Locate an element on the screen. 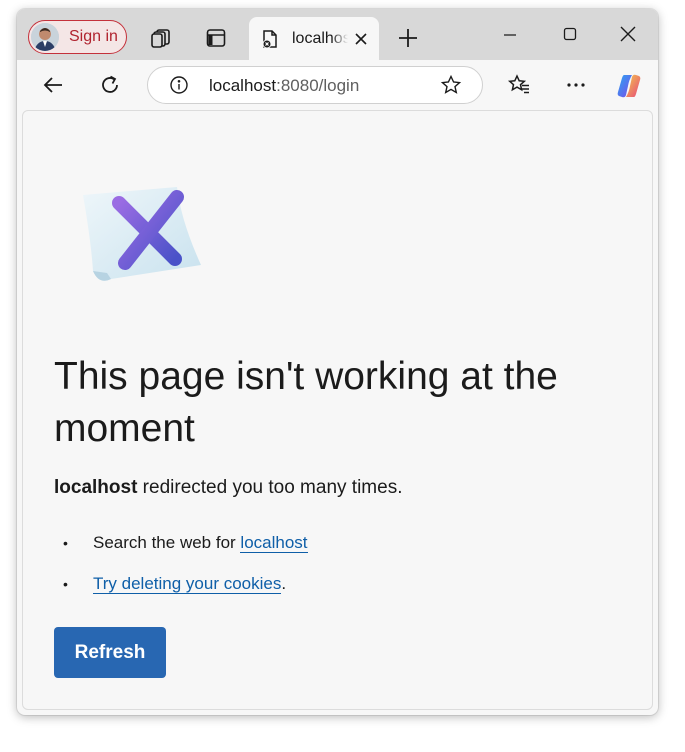 The width and height of the screenshot is (685, 752). workspaces-icon is located at coordinates (161, 38).